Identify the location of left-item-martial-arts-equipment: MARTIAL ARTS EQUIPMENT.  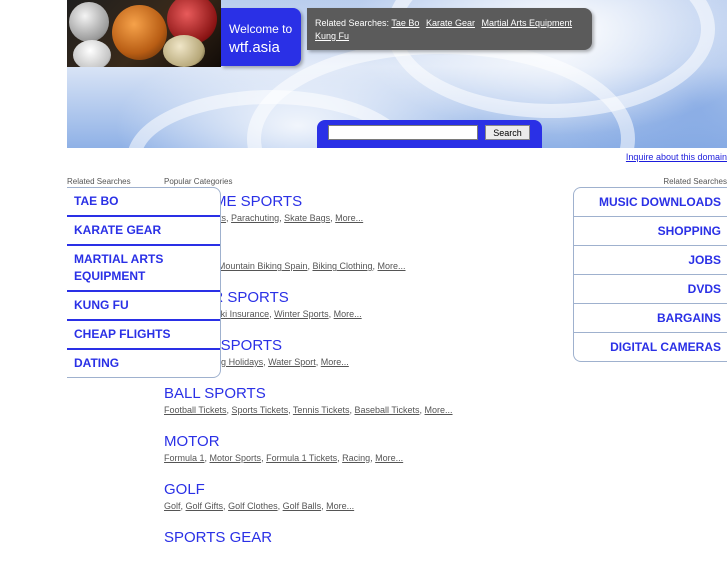
(143, 269).